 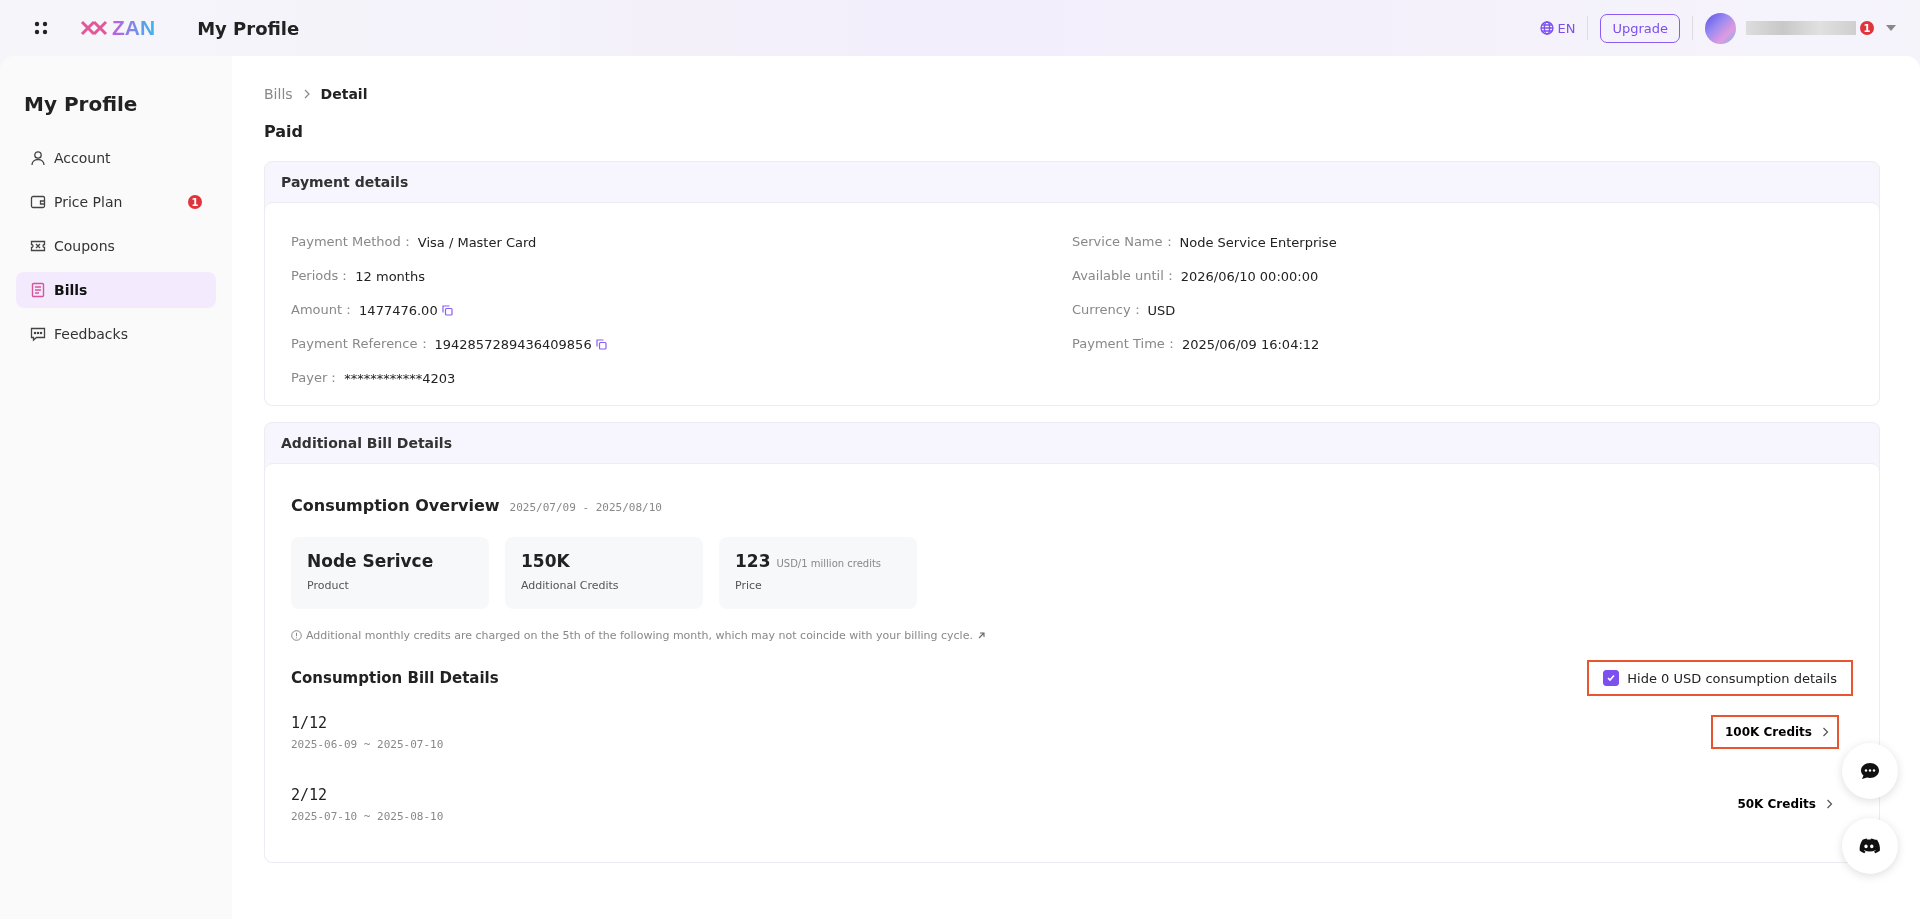 I want to click on avatar, so click(x=1720, y=28).